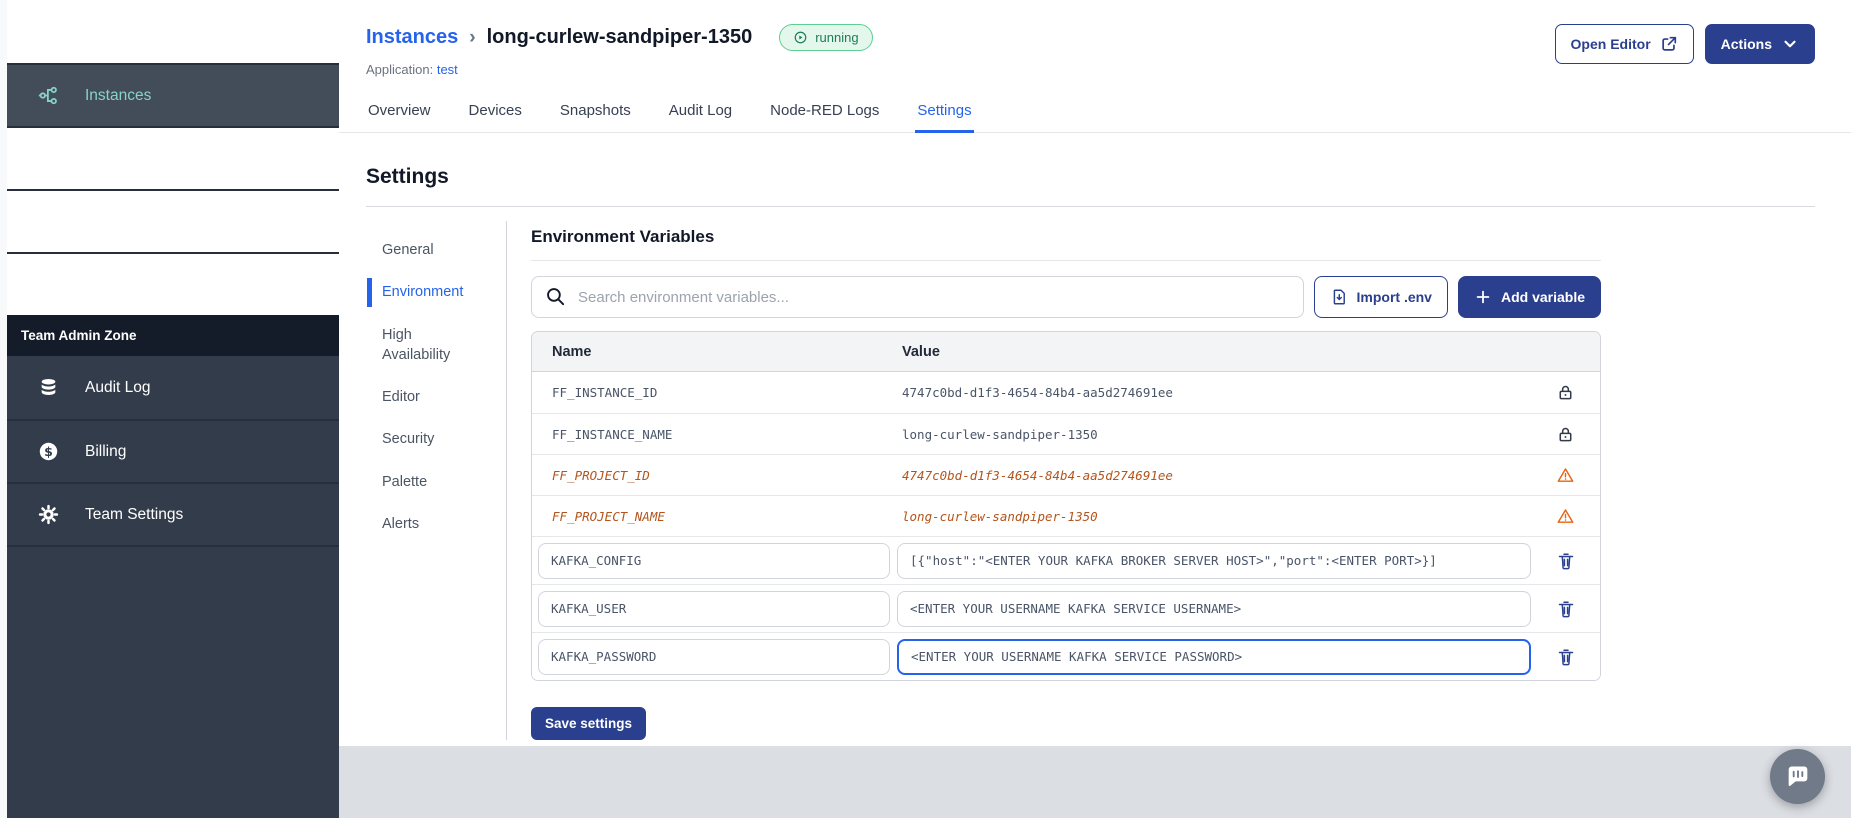  What do you see at coordinates (127, 31) in the screenshot?
I see `sidebar-item-label: Applications` at bounding box center [127, 31].